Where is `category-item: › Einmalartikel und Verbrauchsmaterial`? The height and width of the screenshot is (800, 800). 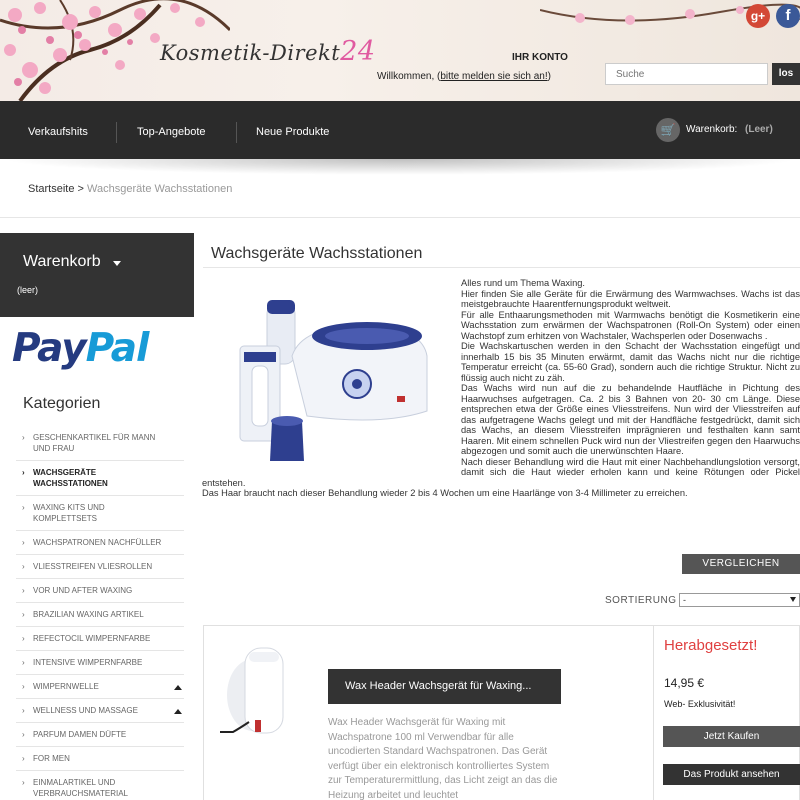
category-item: › Einmalartikel und Verbrauchsmaterial is located at coordinates (100, 785).